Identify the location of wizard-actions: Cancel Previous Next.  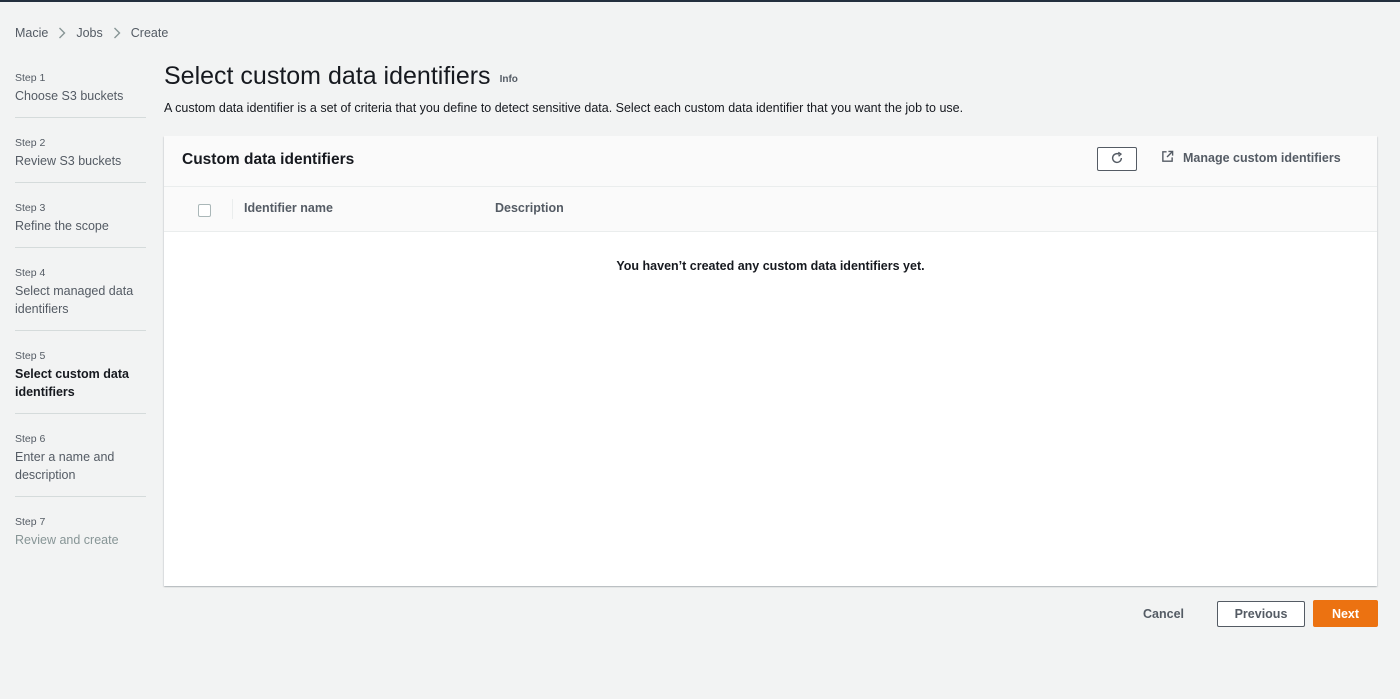
(1257, 613).